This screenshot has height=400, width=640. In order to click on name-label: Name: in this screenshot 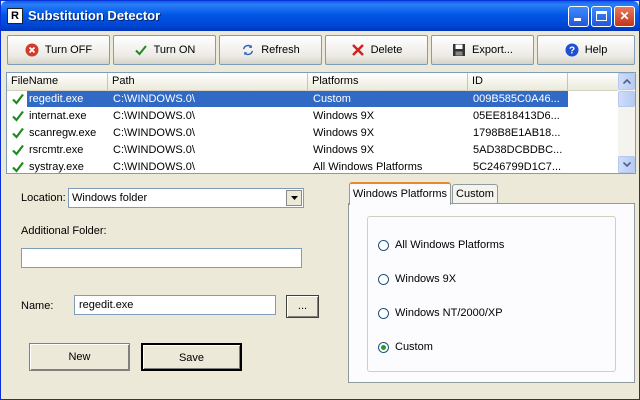, I will do `click(37, 306)`.